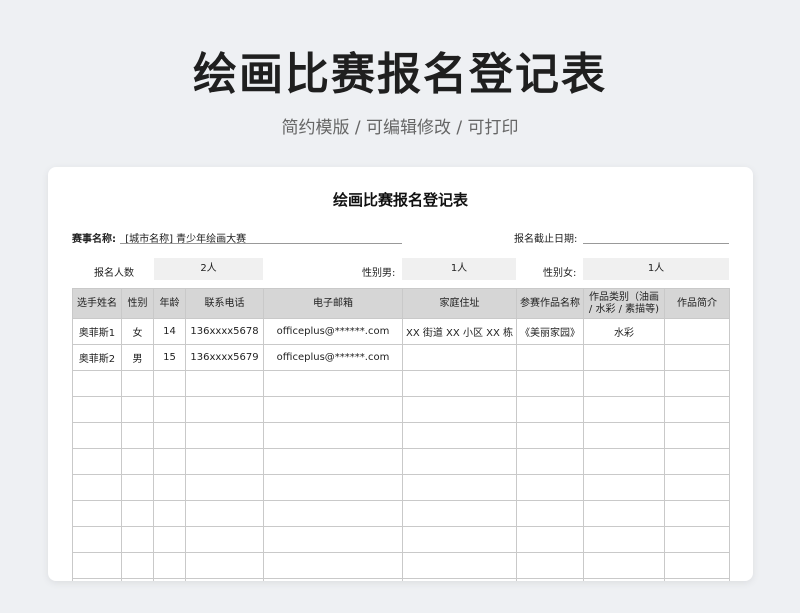  I want to click on table-cell: 136xxxx5678, so click(224, 331).